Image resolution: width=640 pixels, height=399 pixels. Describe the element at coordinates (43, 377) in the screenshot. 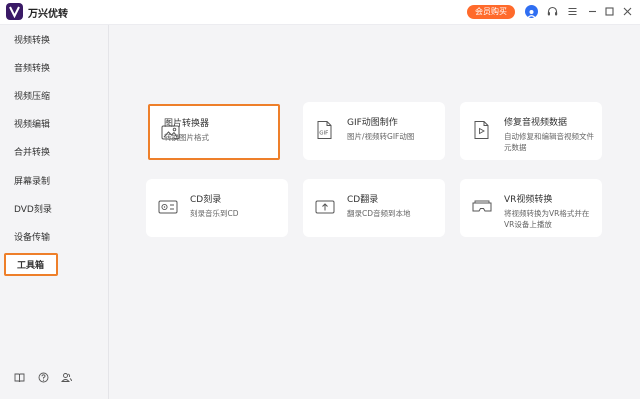

I see `help-icon` at that location.